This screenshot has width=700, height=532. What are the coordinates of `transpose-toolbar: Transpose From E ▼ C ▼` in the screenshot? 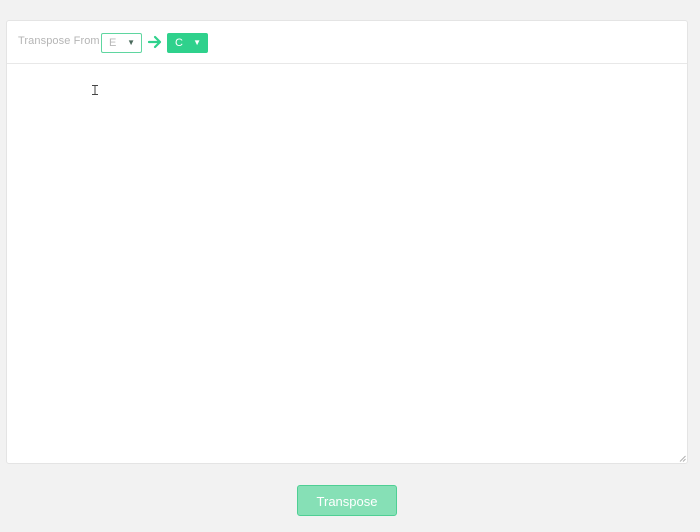 It's located at (347, 42).